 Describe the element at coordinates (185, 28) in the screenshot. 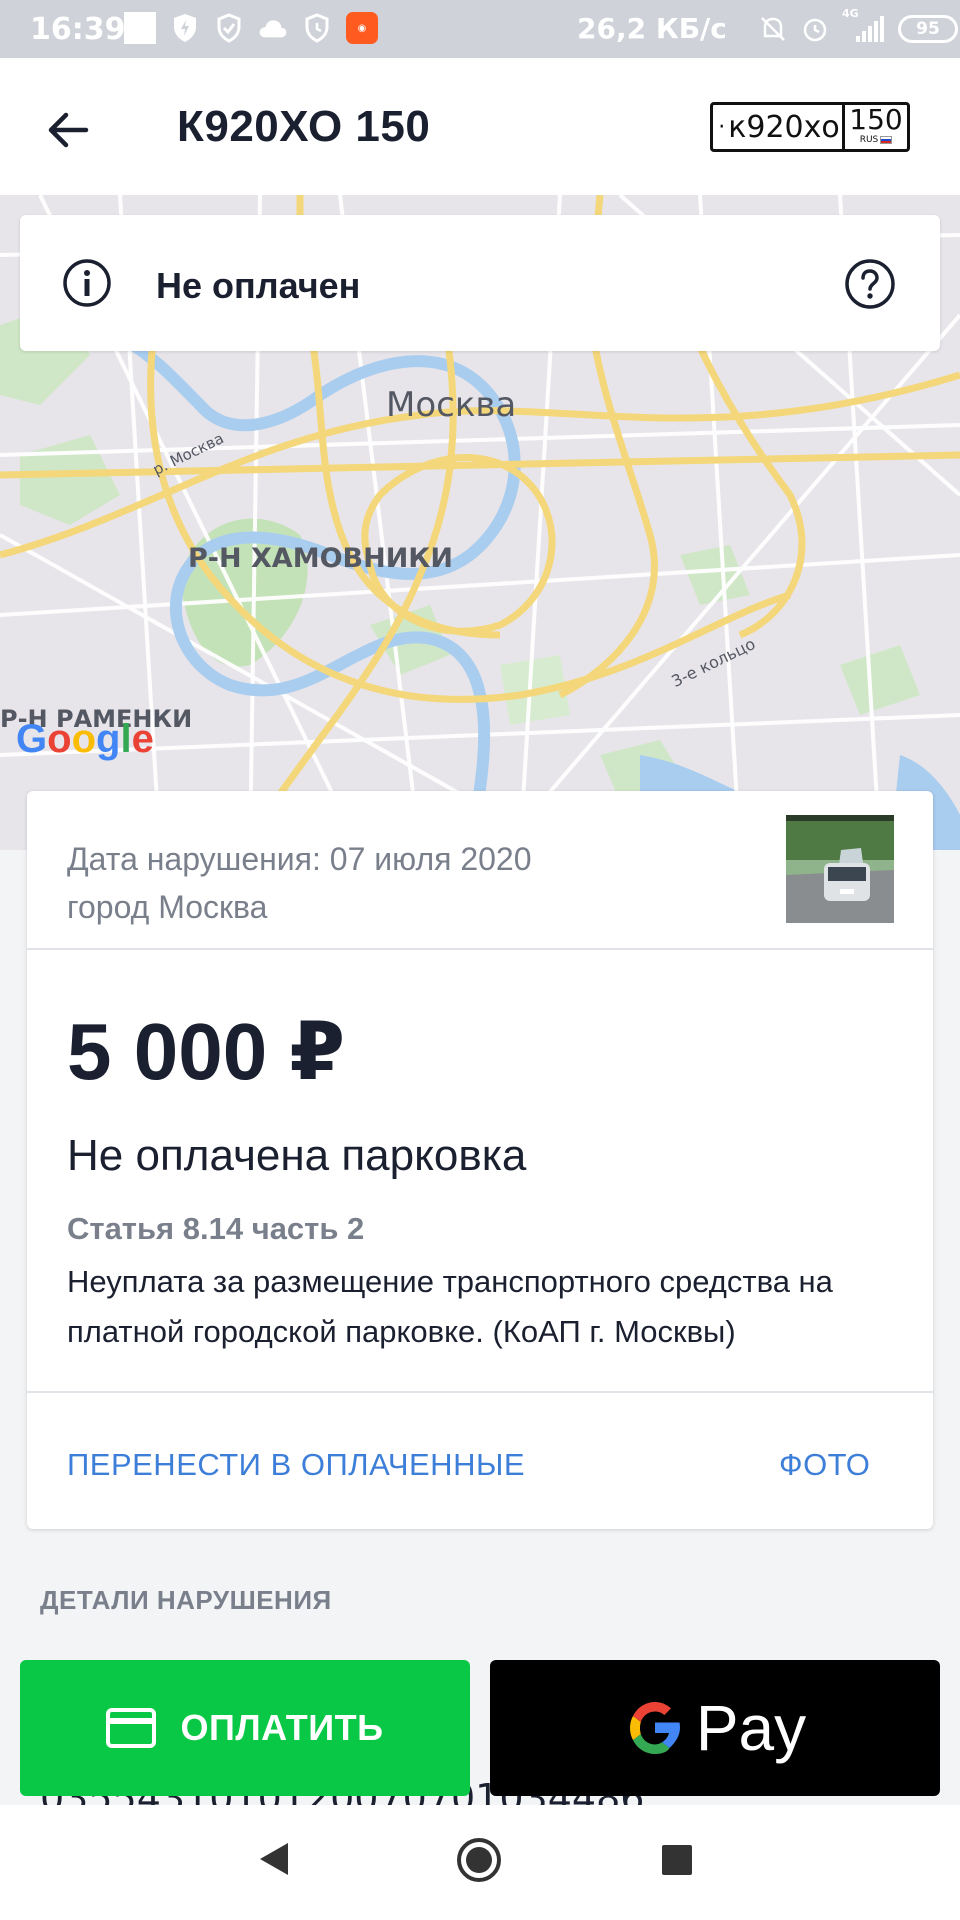

I see `shield-icon` at that location.